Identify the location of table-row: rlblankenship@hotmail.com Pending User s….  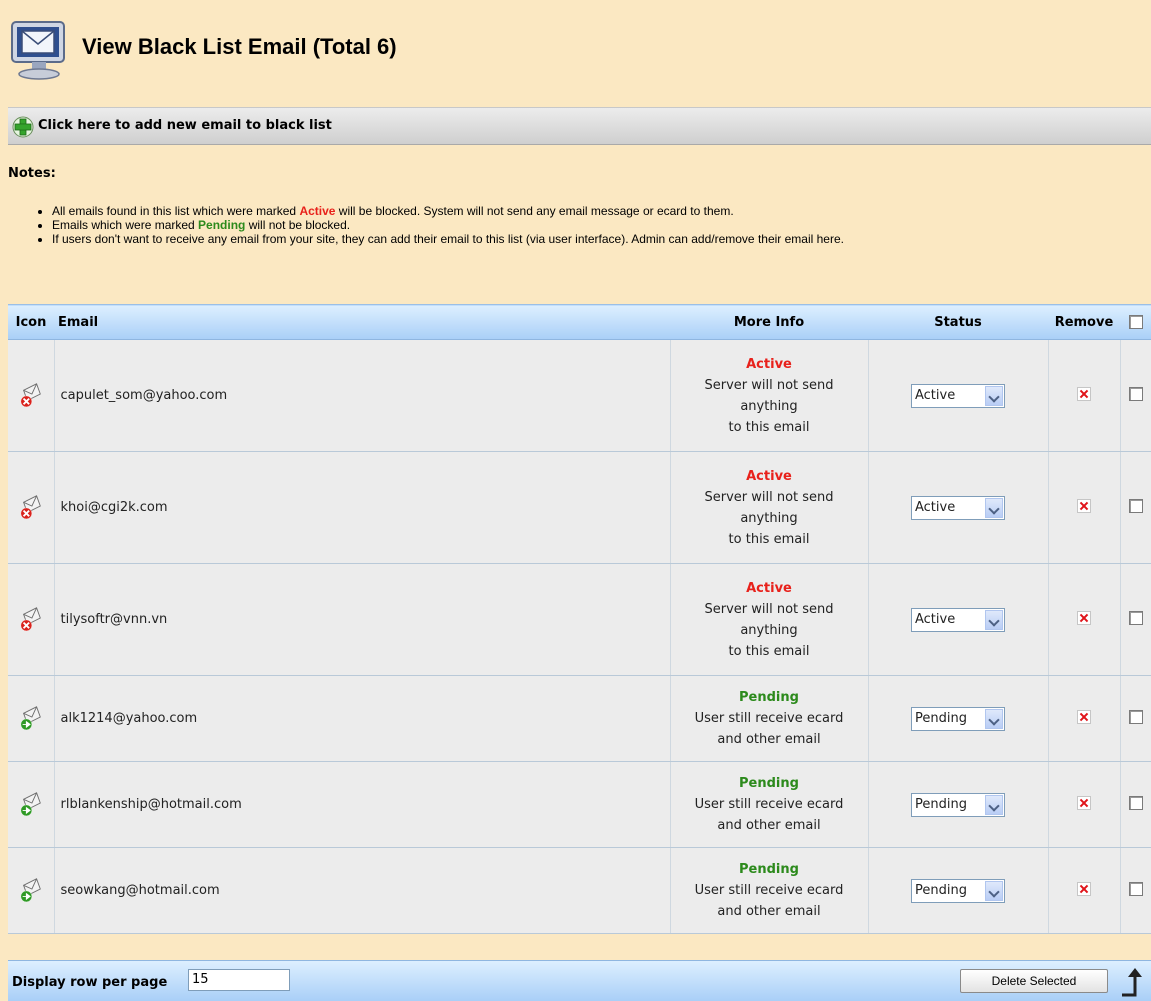
(579, 804).